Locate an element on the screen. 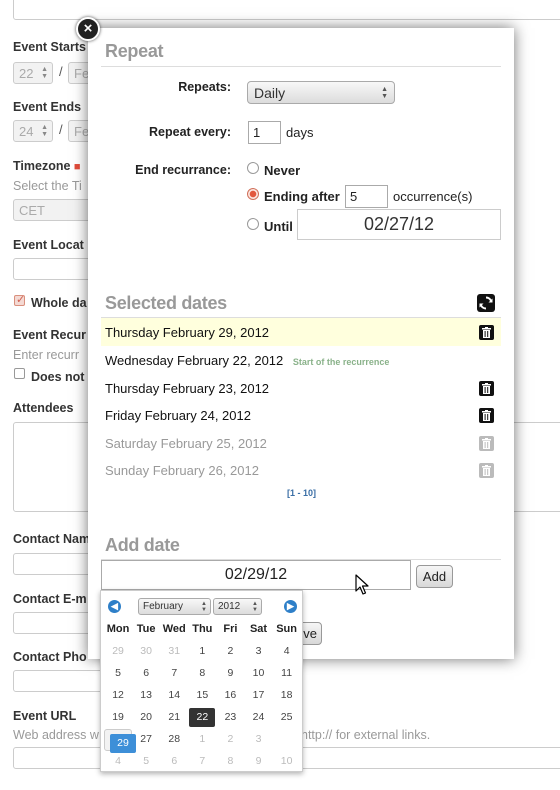  calendar-day: 15 is located at coordinates (202, 696).